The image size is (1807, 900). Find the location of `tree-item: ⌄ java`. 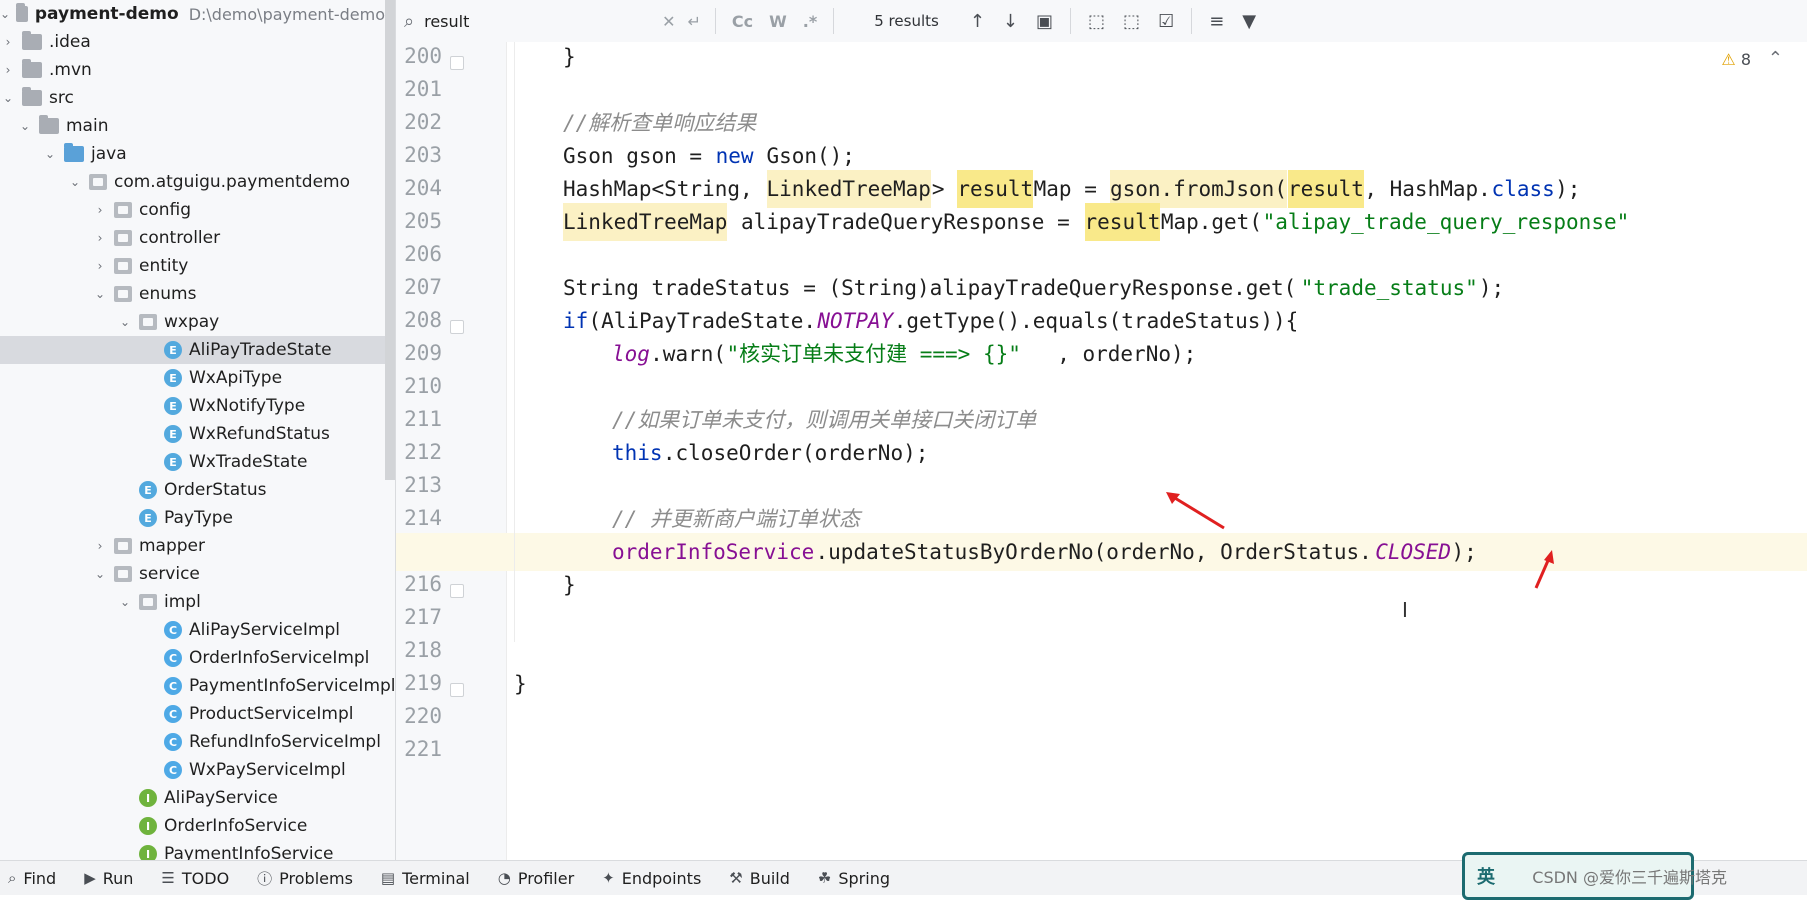

tree-item: ⌄ java is located at coordinates (197, 154).